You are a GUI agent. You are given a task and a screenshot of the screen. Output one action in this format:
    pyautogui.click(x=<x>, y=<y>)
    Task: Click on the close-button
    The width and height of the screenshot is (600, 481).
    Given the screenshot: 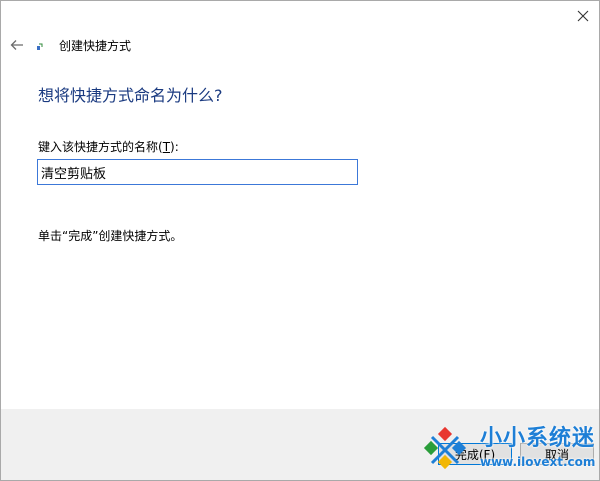 What is the action you would take?
    pyautogui.click(x=583, y=16)
    